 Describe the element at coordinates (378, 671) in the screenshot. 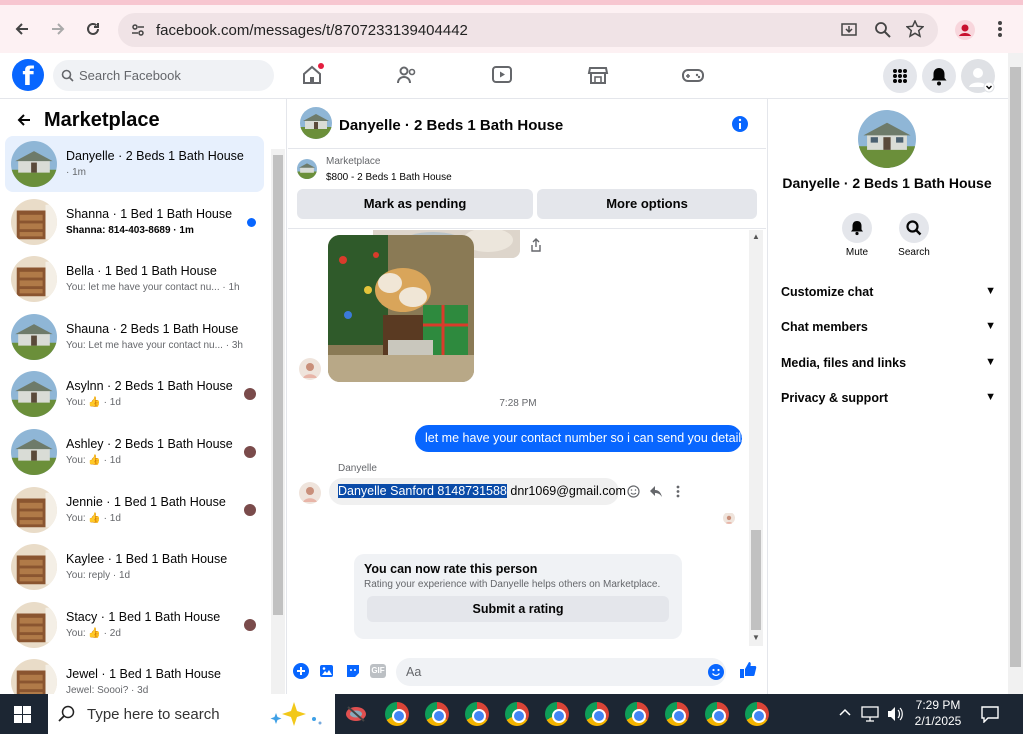

I see `gif-icon: GIF` at that location.